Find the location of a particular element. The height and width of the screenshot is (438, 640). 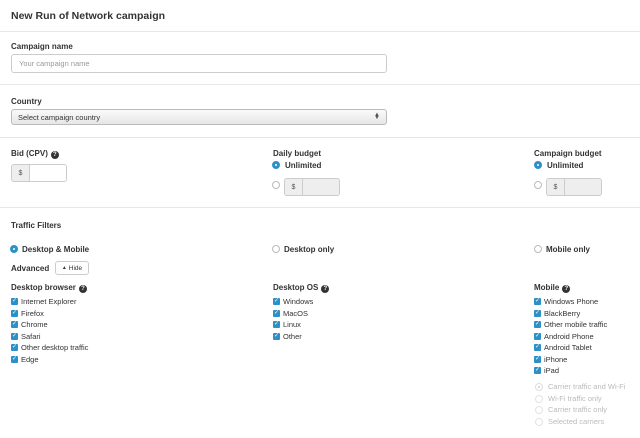

selected-carriers-radio is located at coordinates (539, 422).